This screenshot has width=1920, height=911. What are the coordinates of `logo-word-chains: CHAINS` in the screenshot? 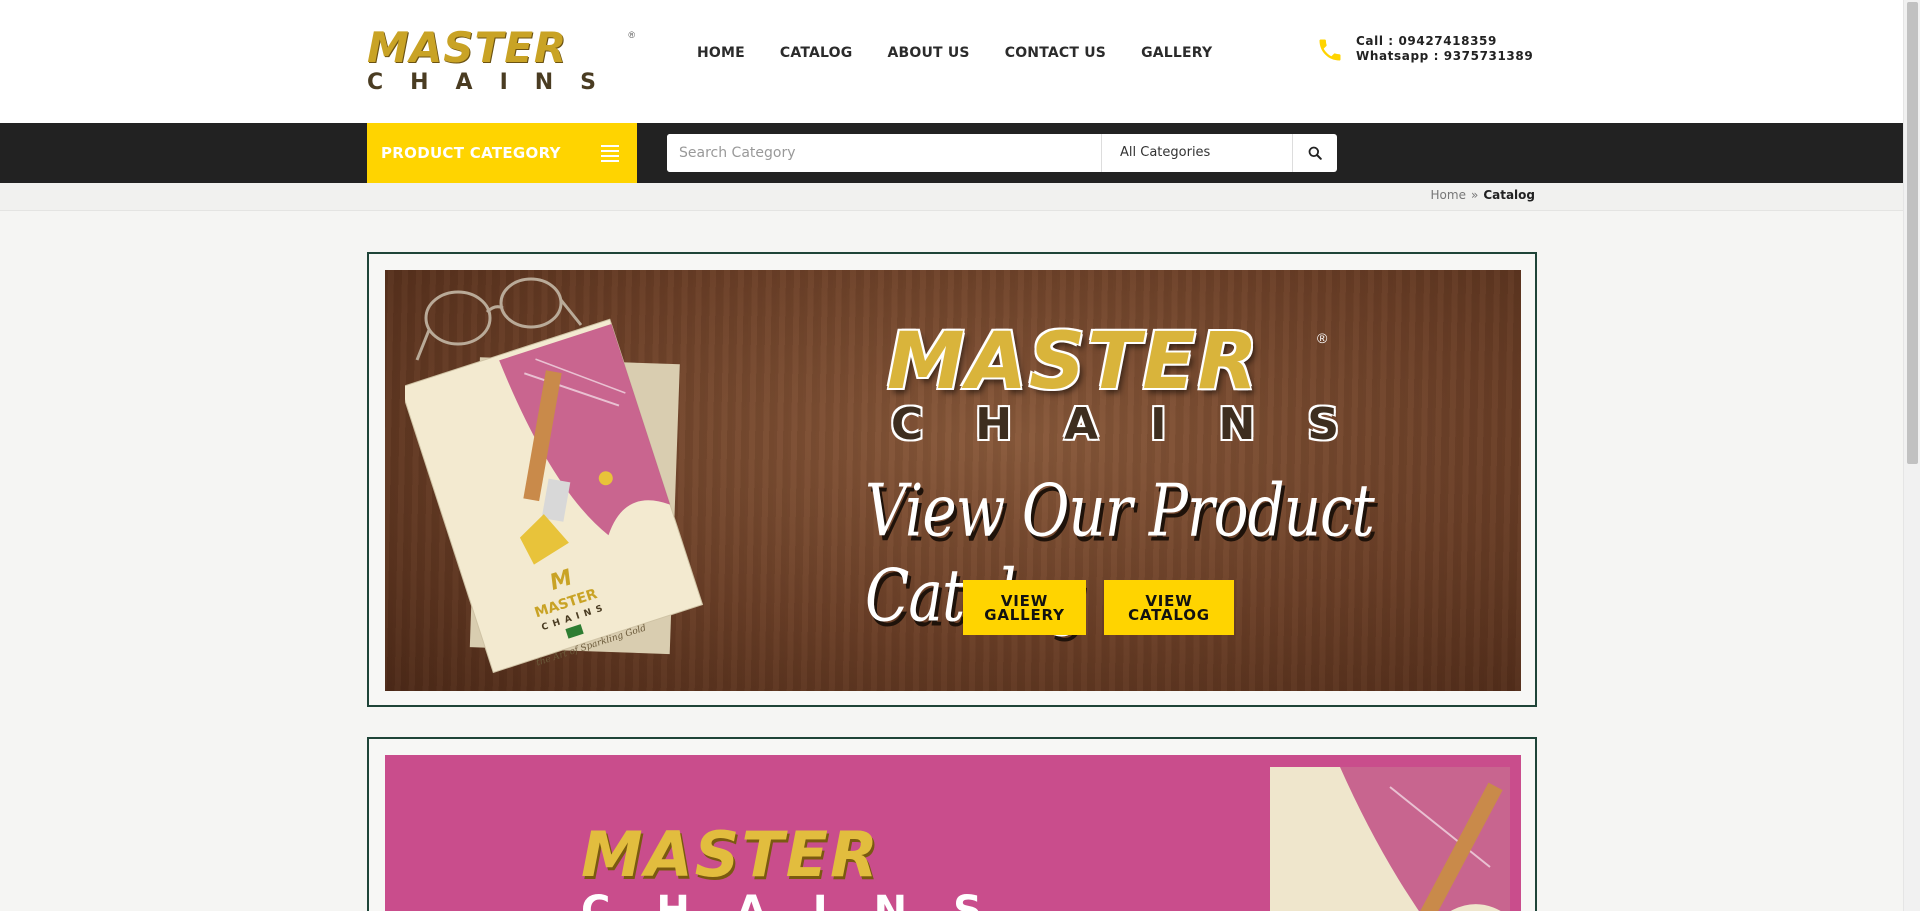 It's located at (495, 82).